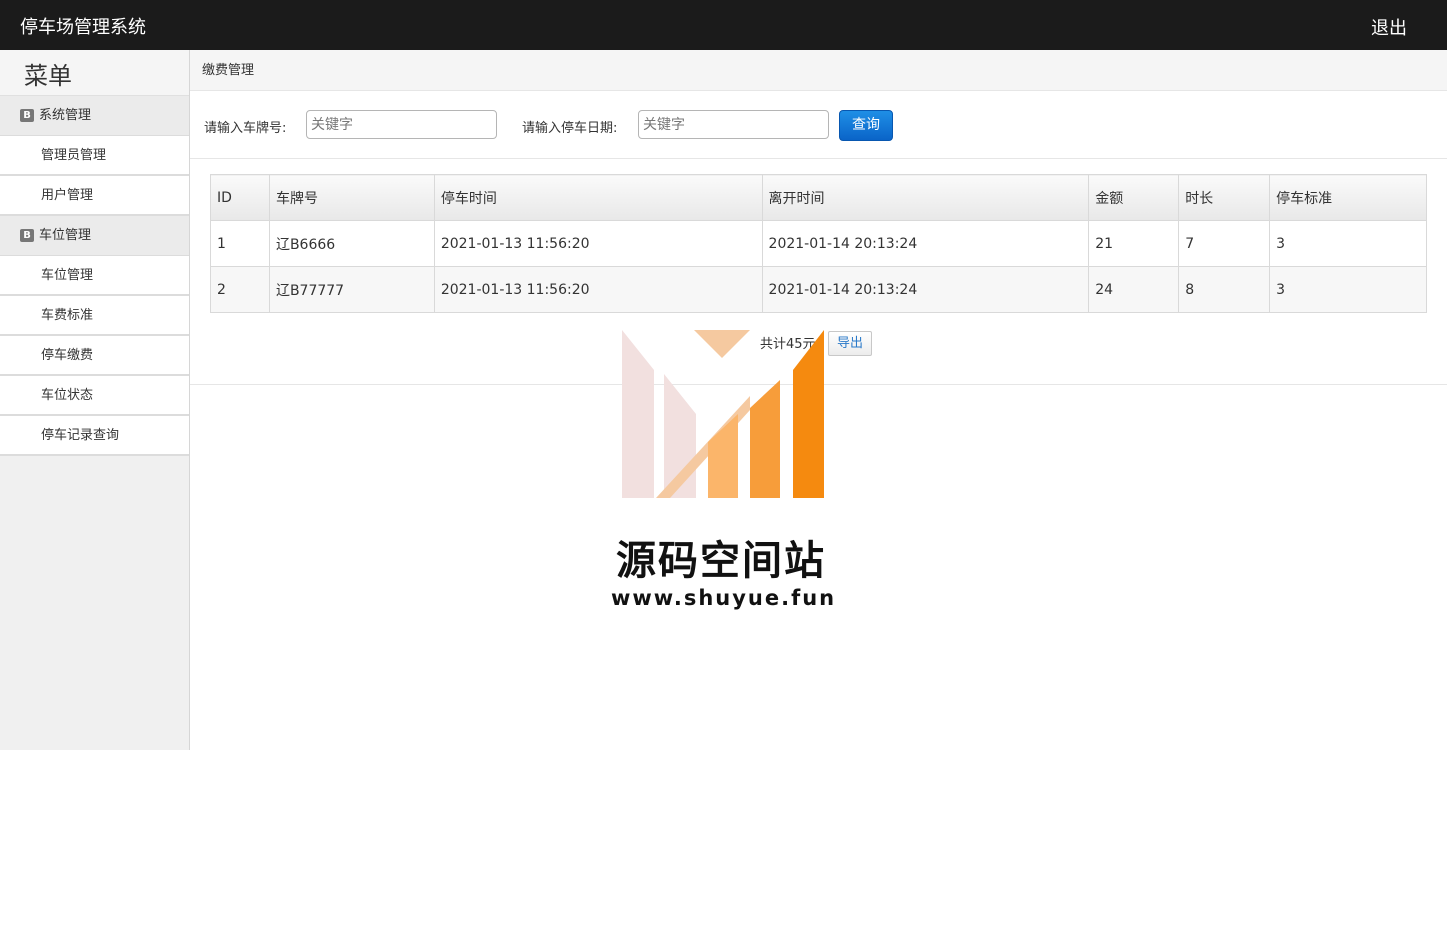  What do you see at coordinates (245, 128) in the screenshot?
I see `plate-label: 请输入车牌号:` at bounding box center [245, 128].